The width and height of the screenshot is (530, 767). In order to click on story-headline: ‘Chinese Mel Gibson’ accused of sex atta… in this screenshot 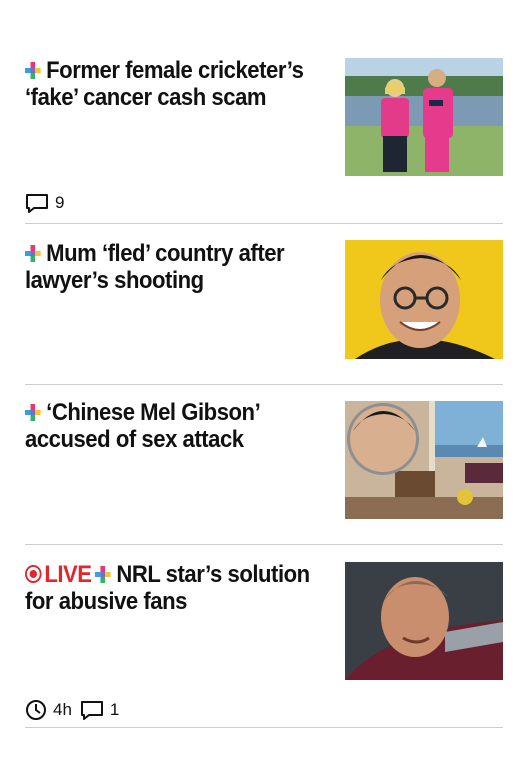, I will do `click(167, 426)`.